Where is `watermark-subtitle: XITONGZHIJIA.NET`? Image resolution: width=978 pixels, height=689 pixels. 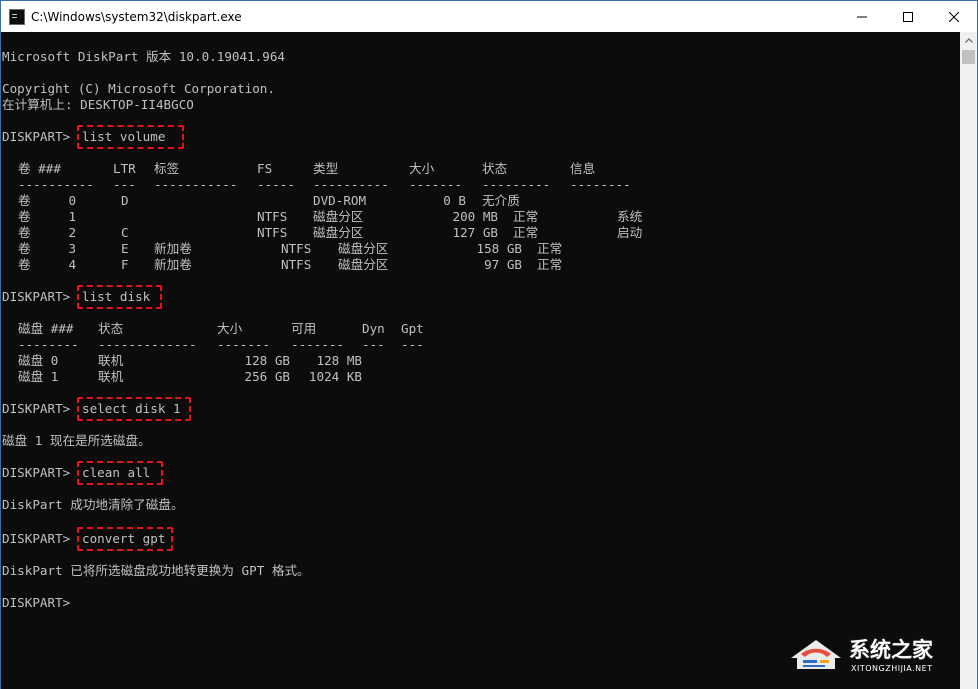 watermark-subtitle: XITONGZHIJIA.NET is located at coordinates (892, 668).